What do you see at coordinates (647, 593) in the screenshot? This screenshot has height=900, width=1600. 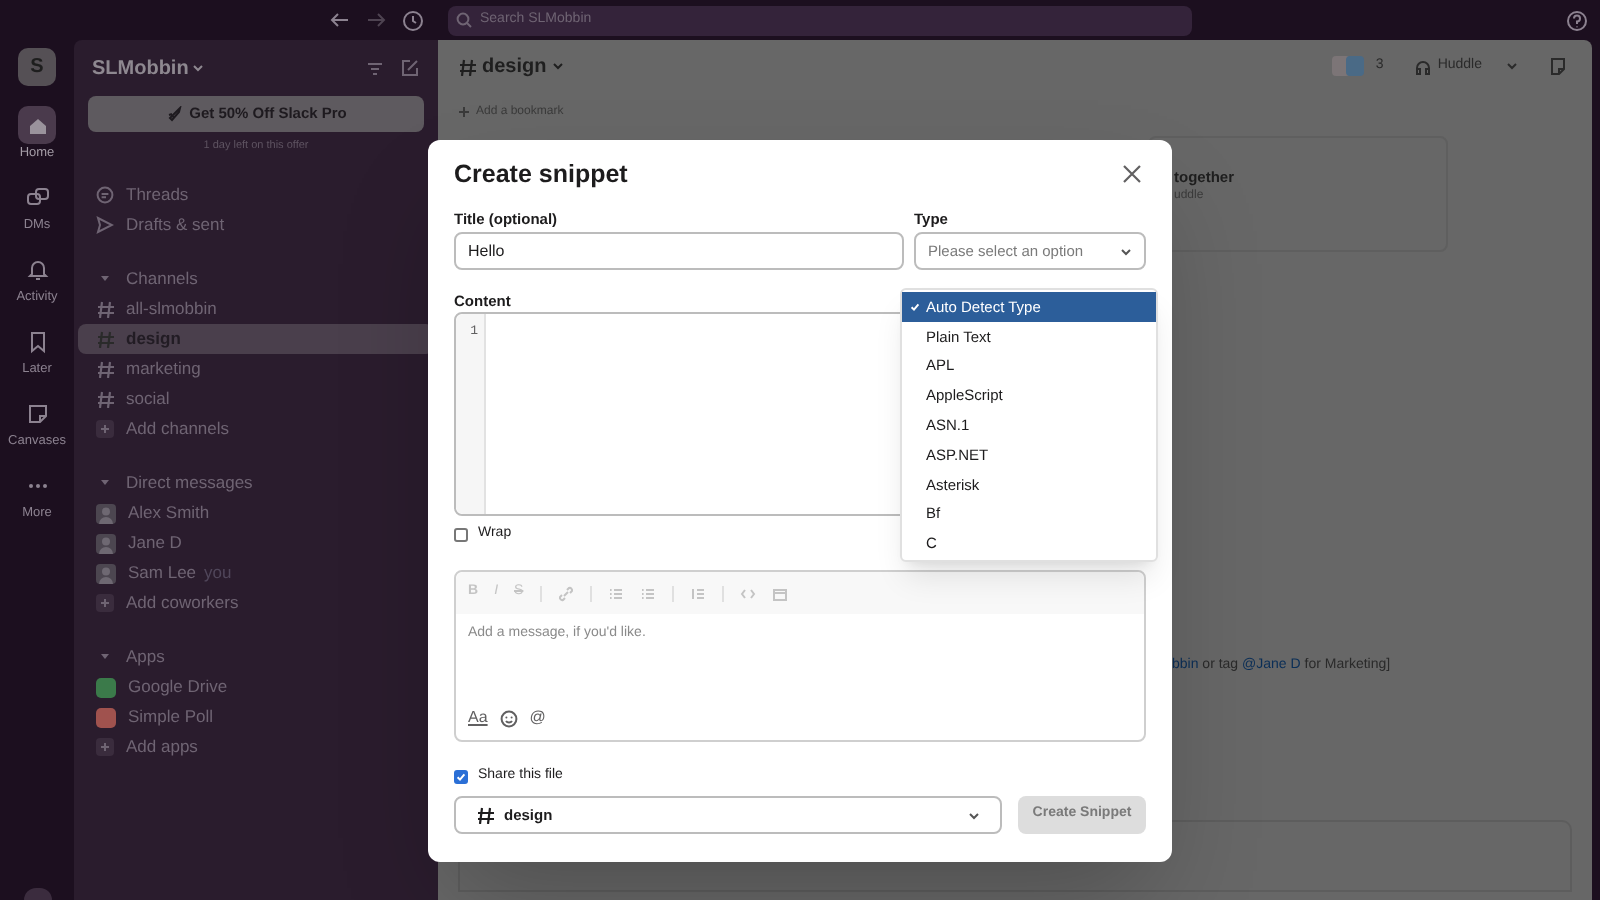 I see `bulleted-list-icon` at bounding box center [647, 593].